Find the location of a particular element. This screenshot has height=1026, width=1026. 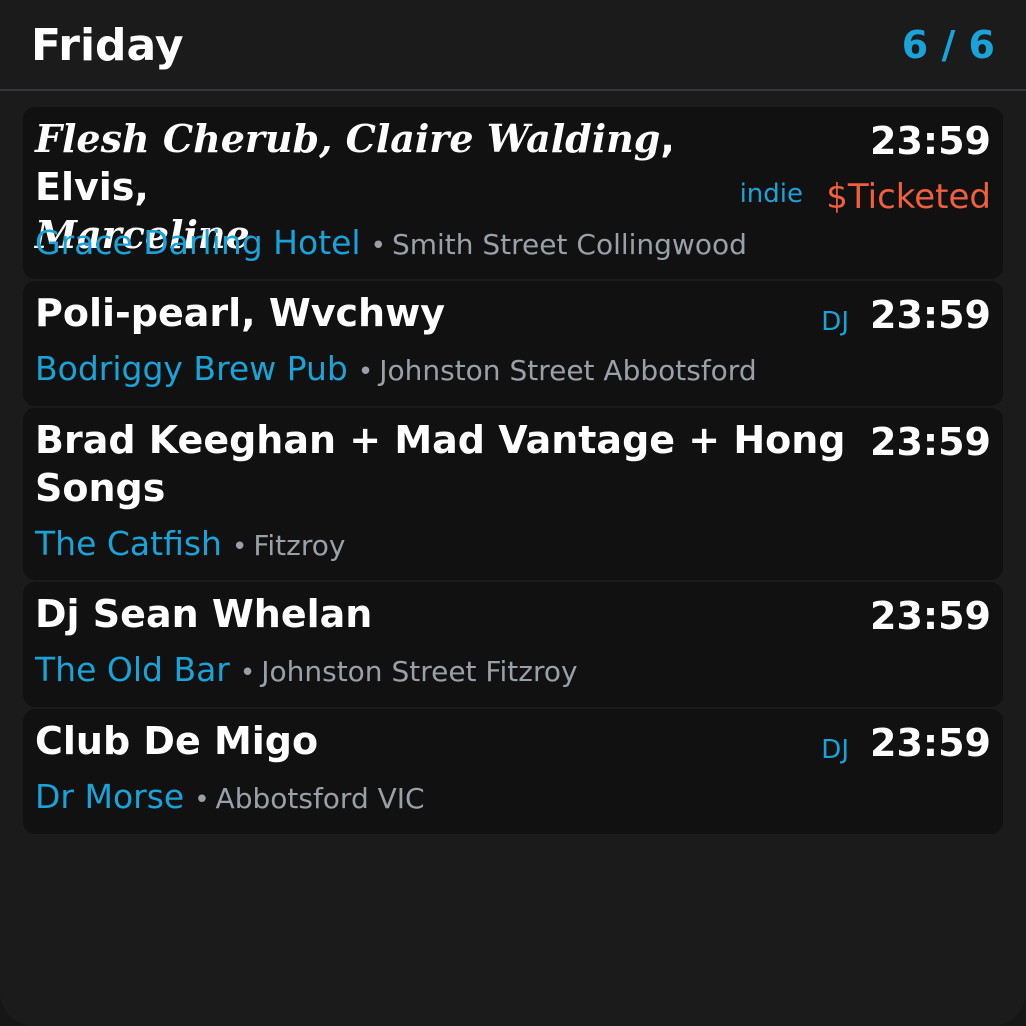

event-artists: Club De Migo is located at coordinates (177, 741).